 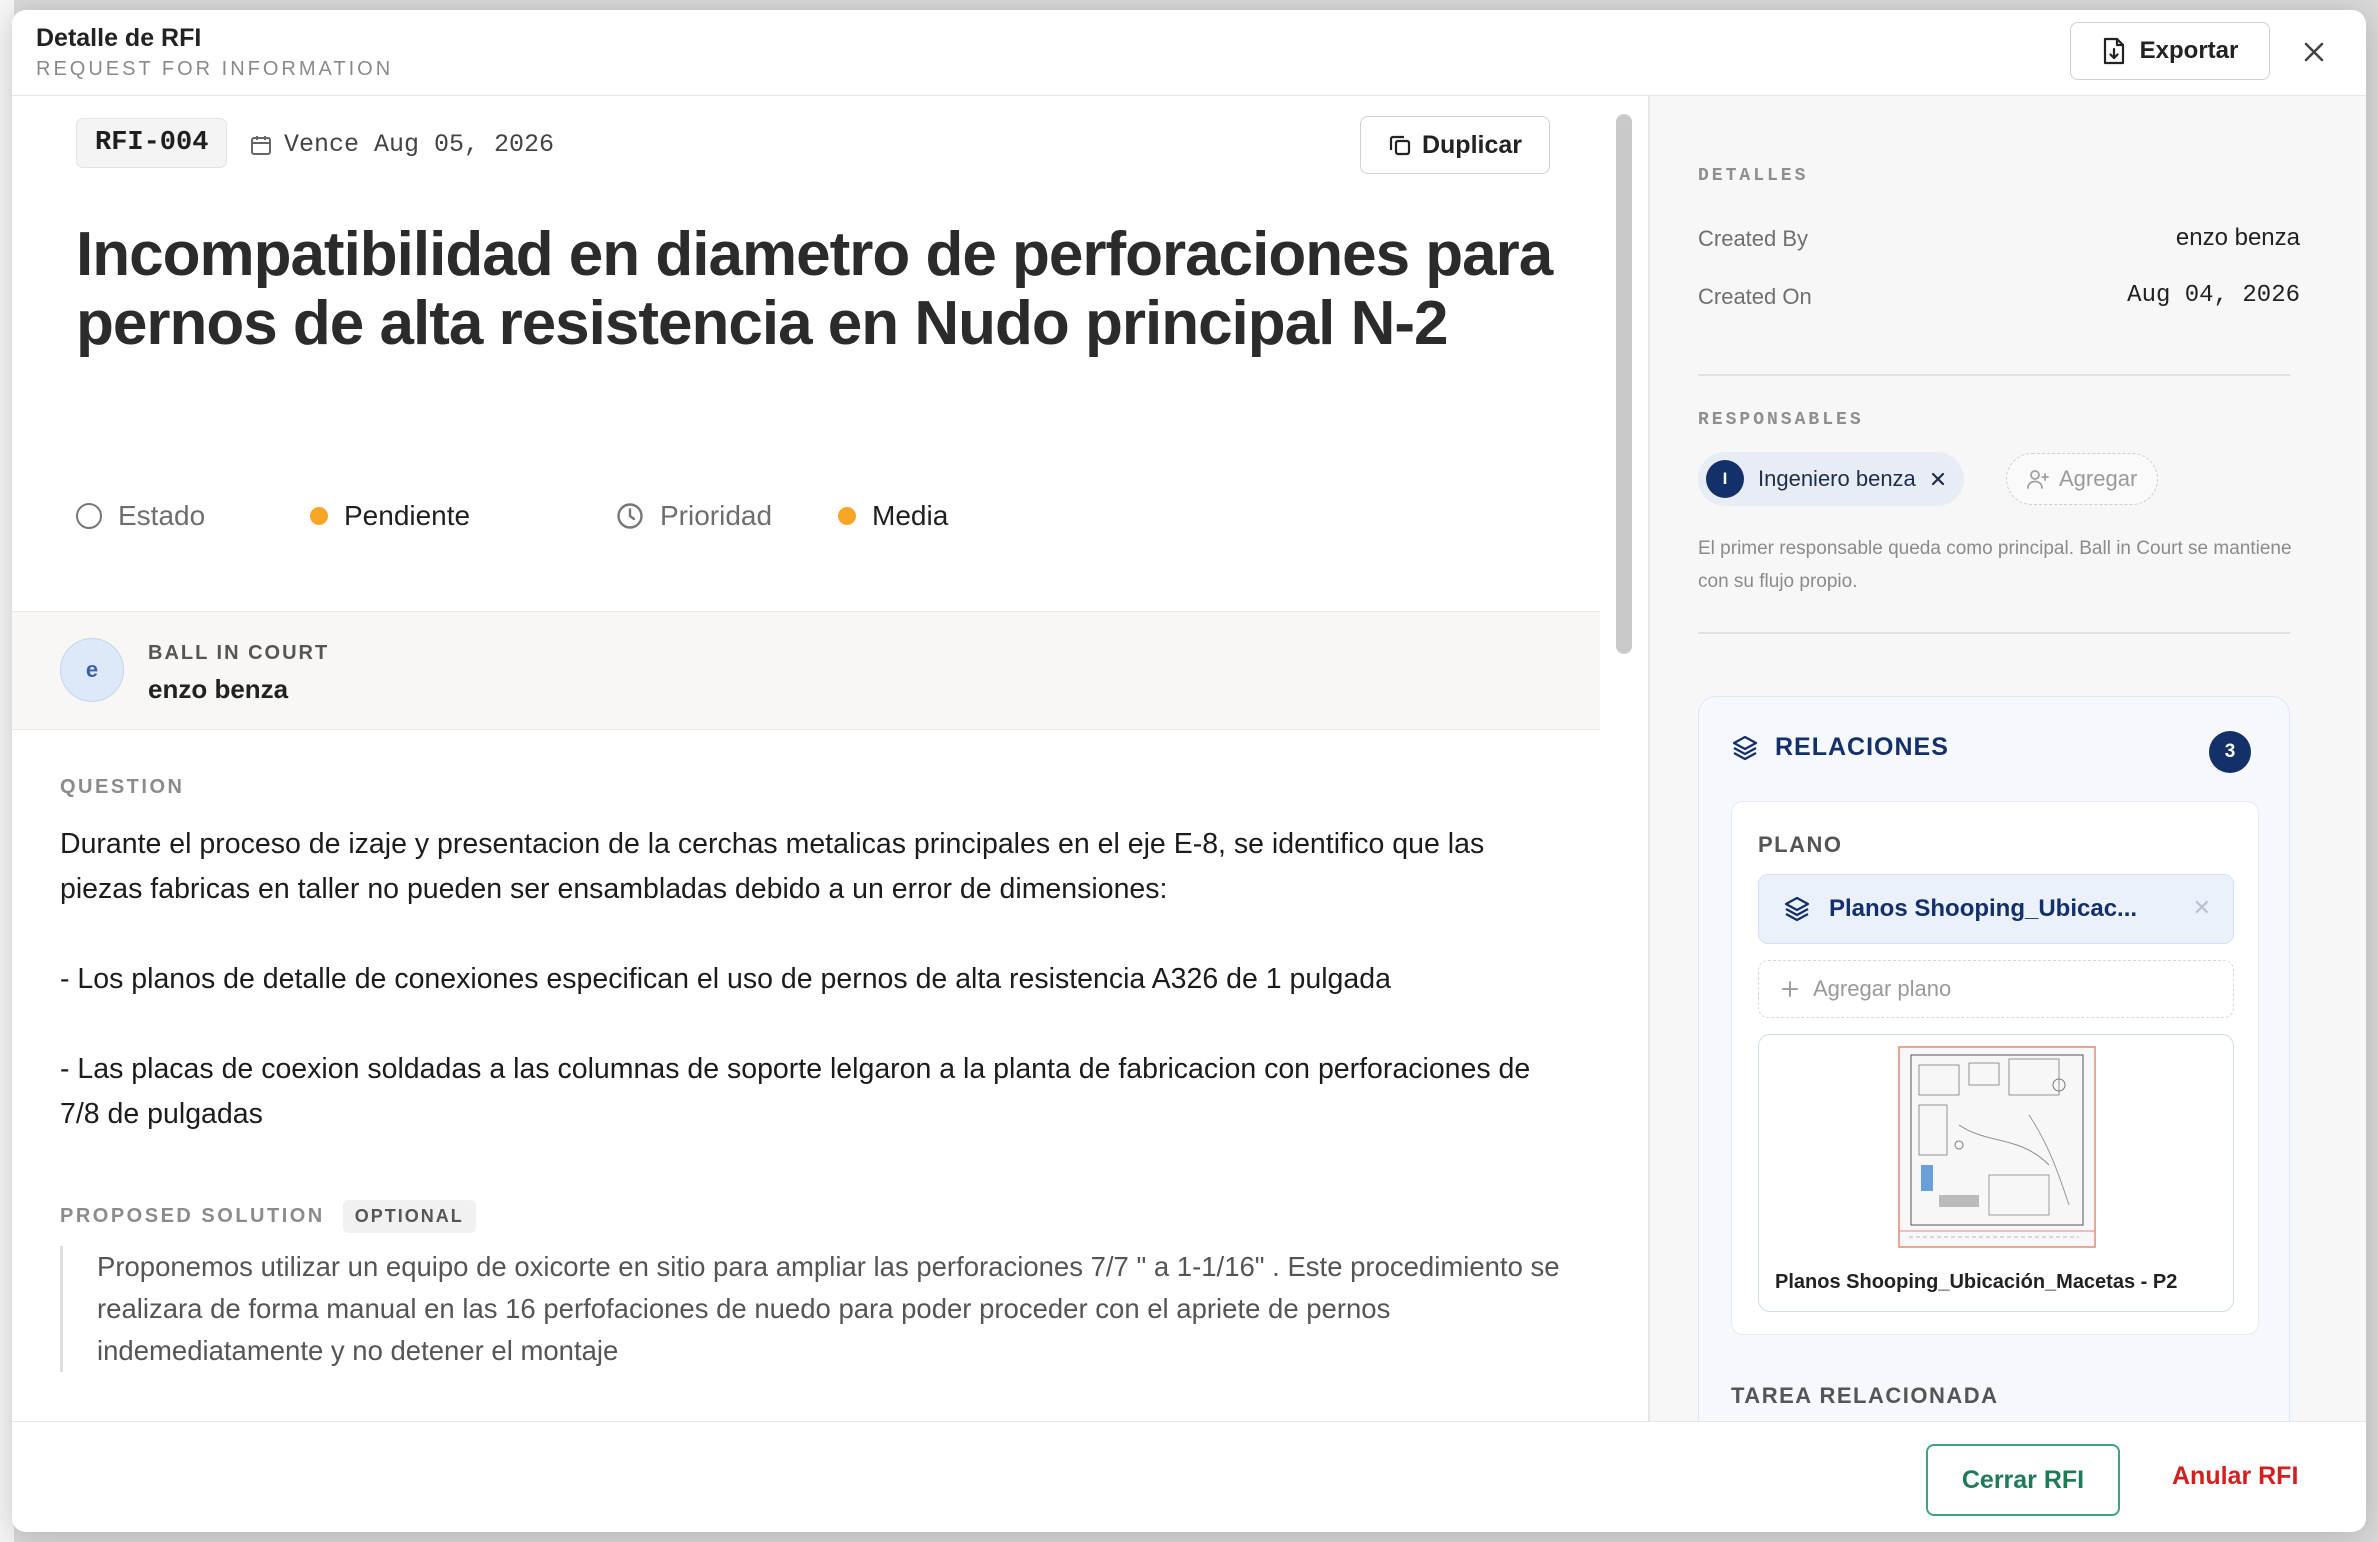 I want to click on user-plus-icon, so click(x=2038, y=479).